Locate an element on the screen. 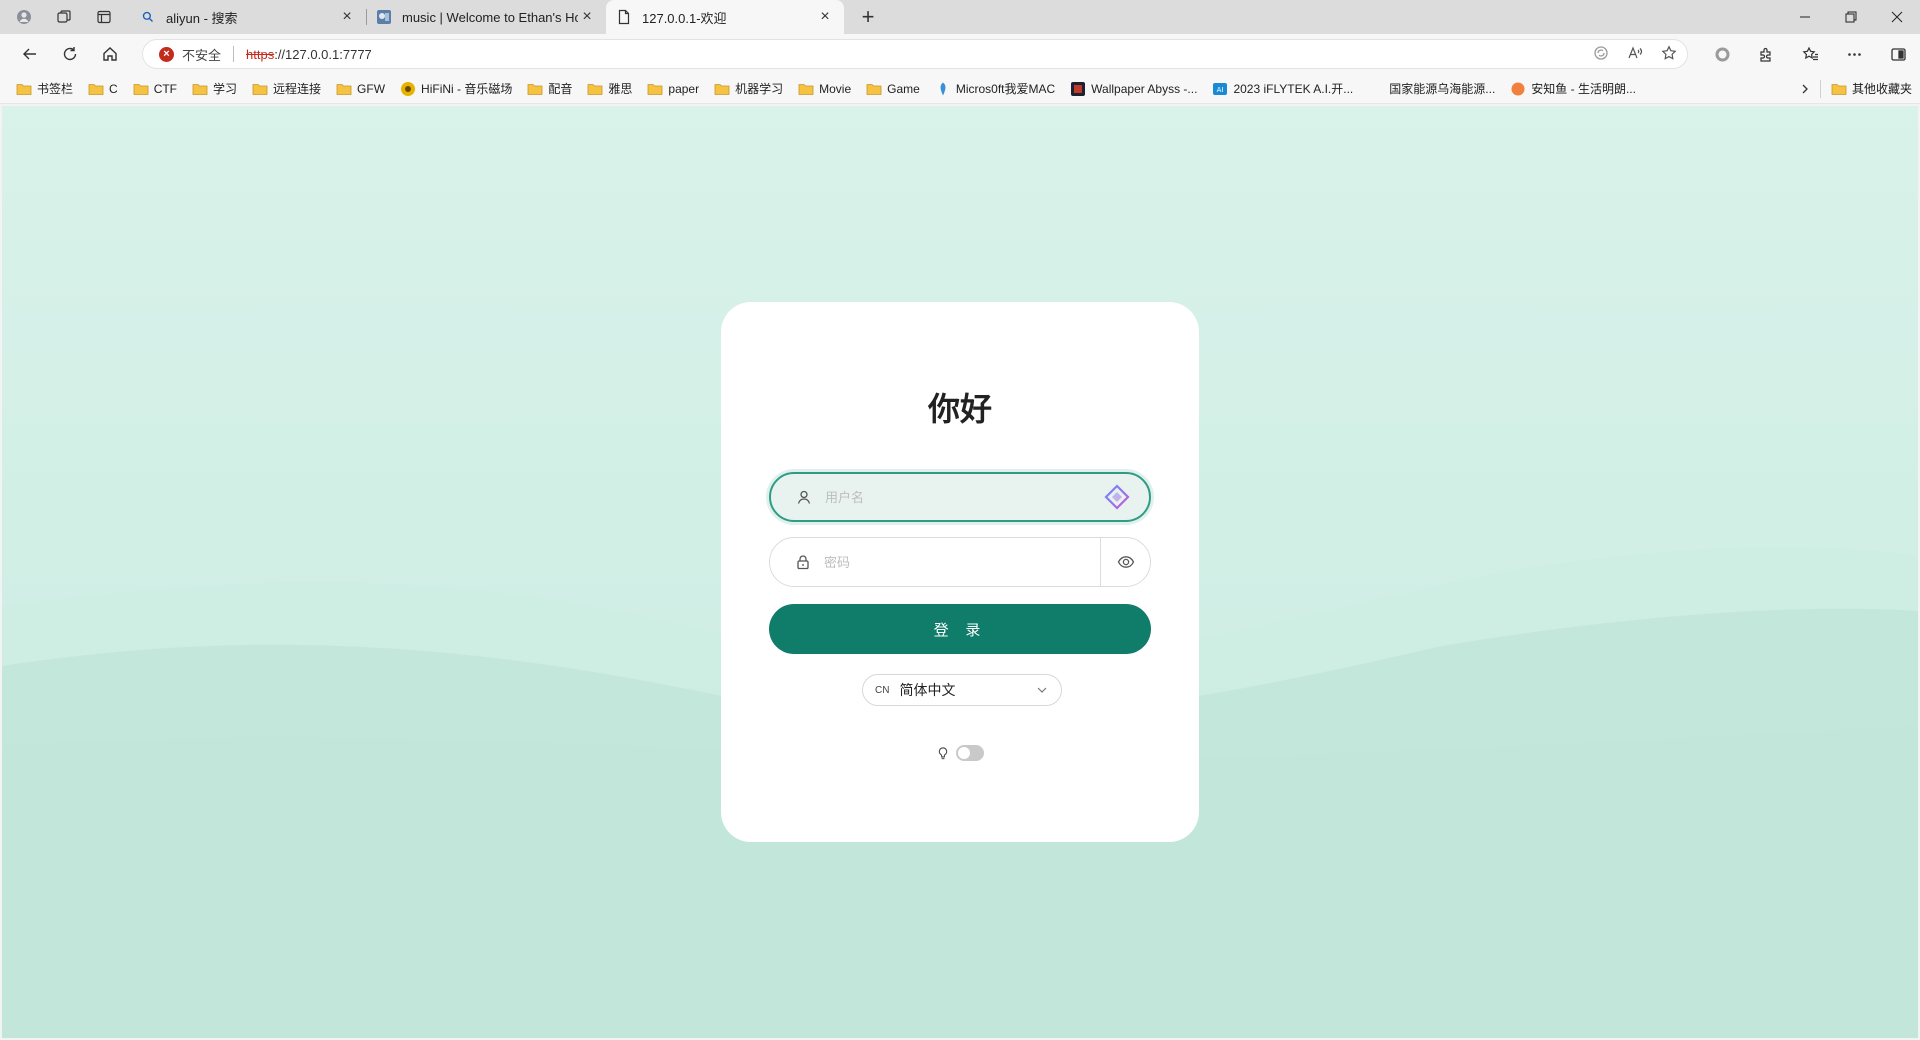 The height and width of the screenshot is (1040, 1920). bookmark-item: HiFiNi - 音乐磁场 is located at coordinates (456, 89).